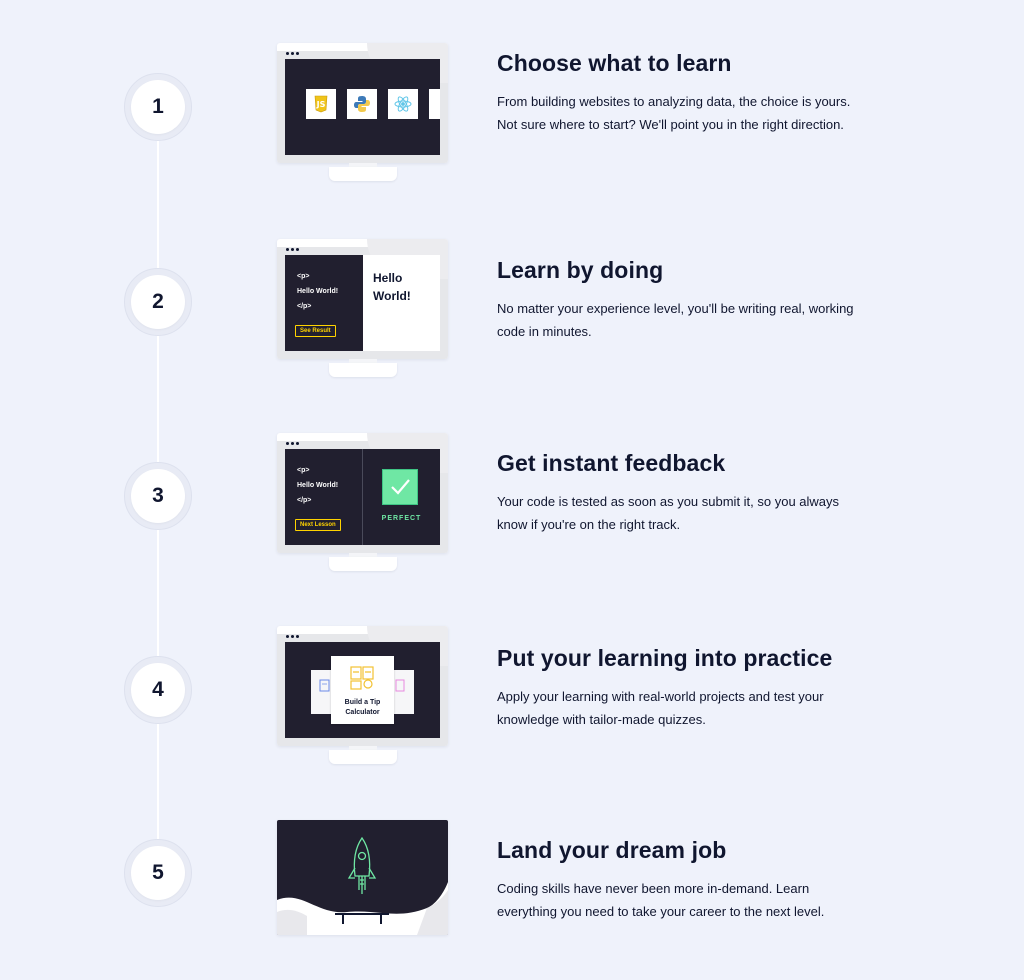 The image size is (1024, 980). What do you see at coordinates (318, 525) in the screenshot?
I see `next-lesson-button: Next Lesson` at bounding box center [318, 525].